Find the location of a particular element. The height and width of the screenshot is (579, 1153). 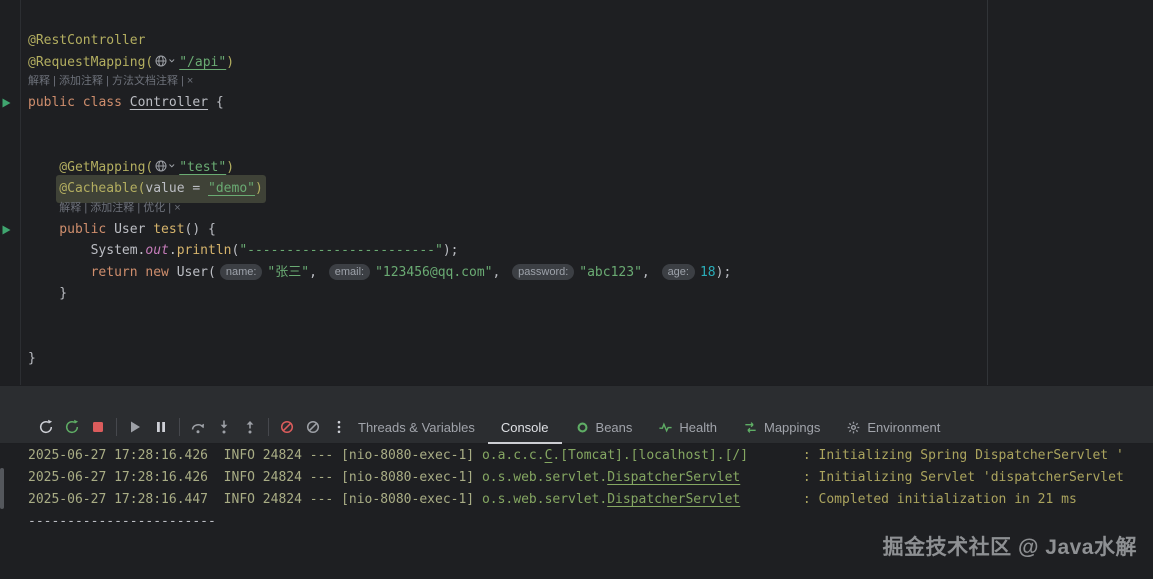

code-token: @RestController is located at coordinates (87, 40).